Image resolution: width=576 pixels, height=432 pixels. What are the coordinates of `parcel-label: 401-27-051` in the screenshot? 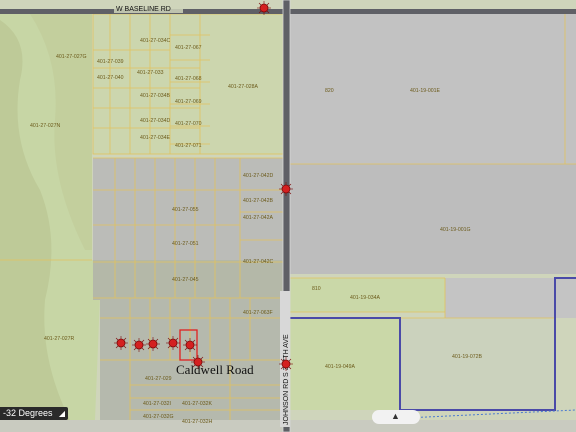 It's located at (185, 244).